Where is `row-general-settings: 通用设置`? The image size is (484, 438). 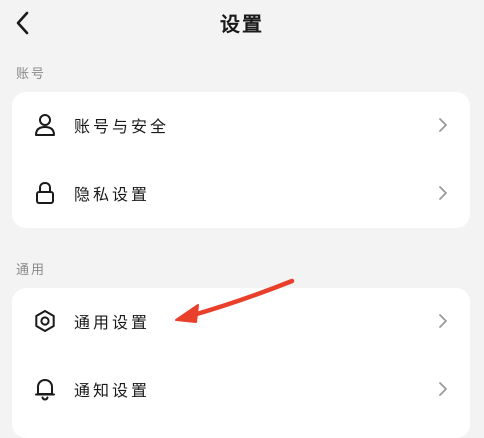
row-general-settings: 通用设置 is located at coordinates (241, 321).